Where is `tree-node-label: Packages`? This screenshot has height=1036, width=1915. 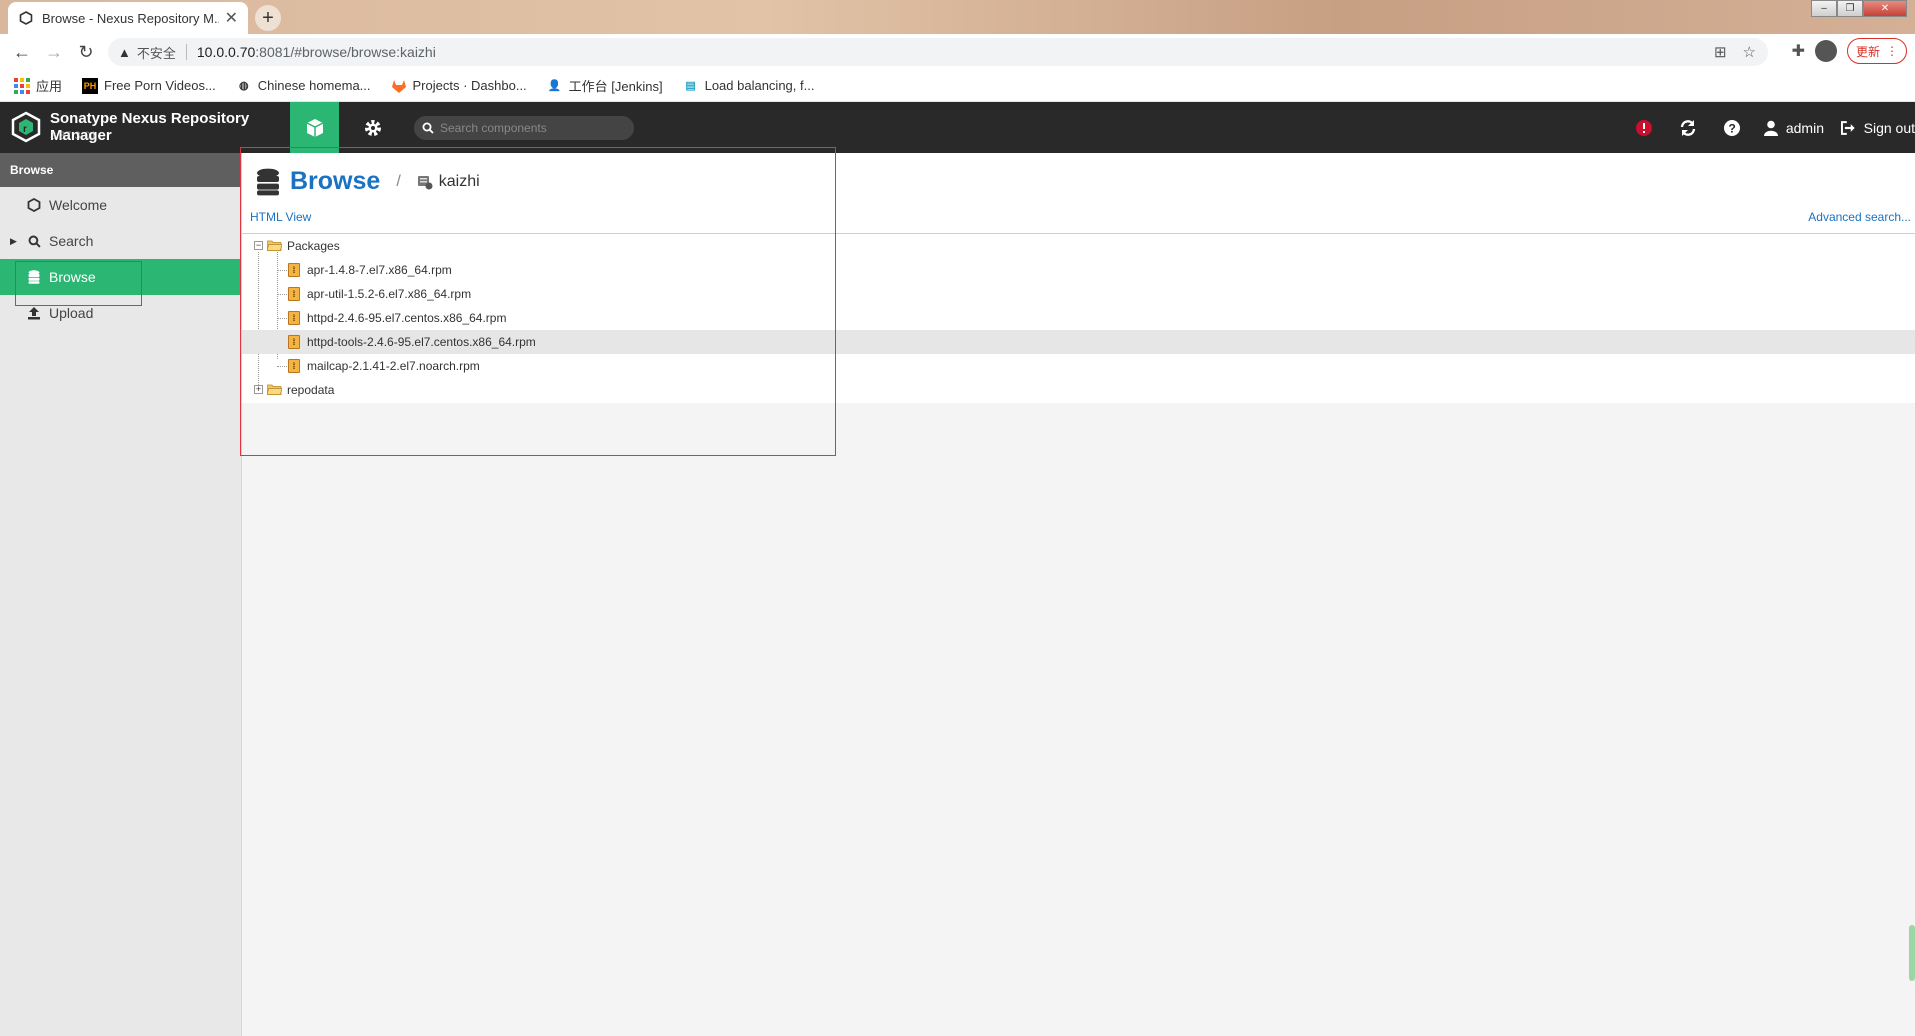
tree-node-label: Packages is located at coordinates (313, 246).